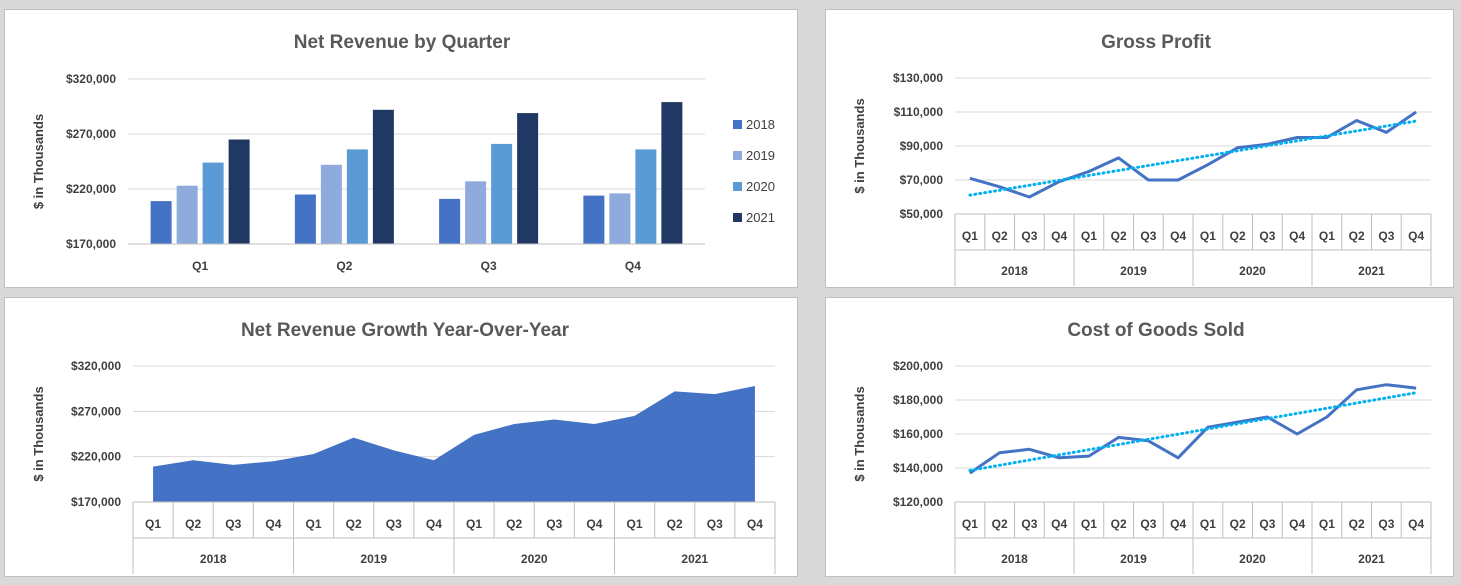 The height and width of the screenshot is (585, 1461). Describe the element at coordinates (239, 191) in the screenshot. I see `bar-2021-q1` at that location.